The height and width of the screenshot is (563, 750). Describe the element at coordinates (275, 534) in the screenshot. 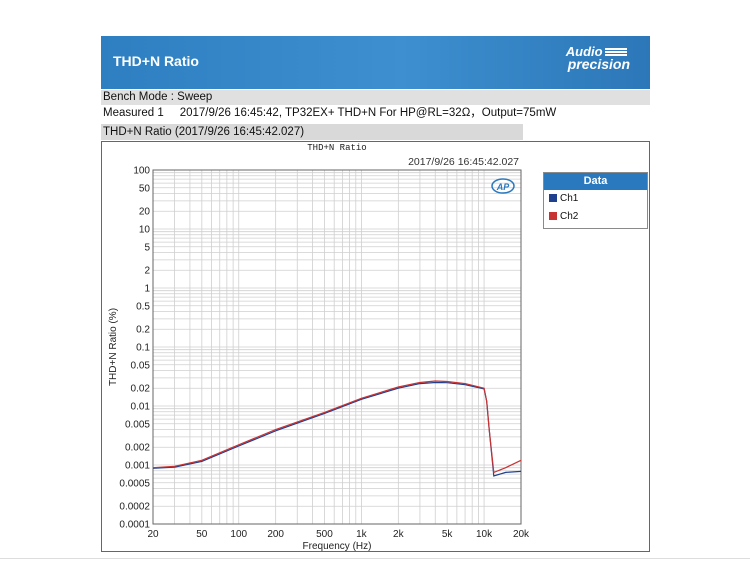

I see `x-tick-label: 200` at that location.